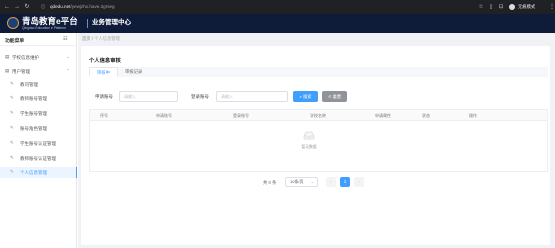  Describe the element at coordinates (133, 72) in the screenshot. I see `tab-review-records: 审核记录` at that location.